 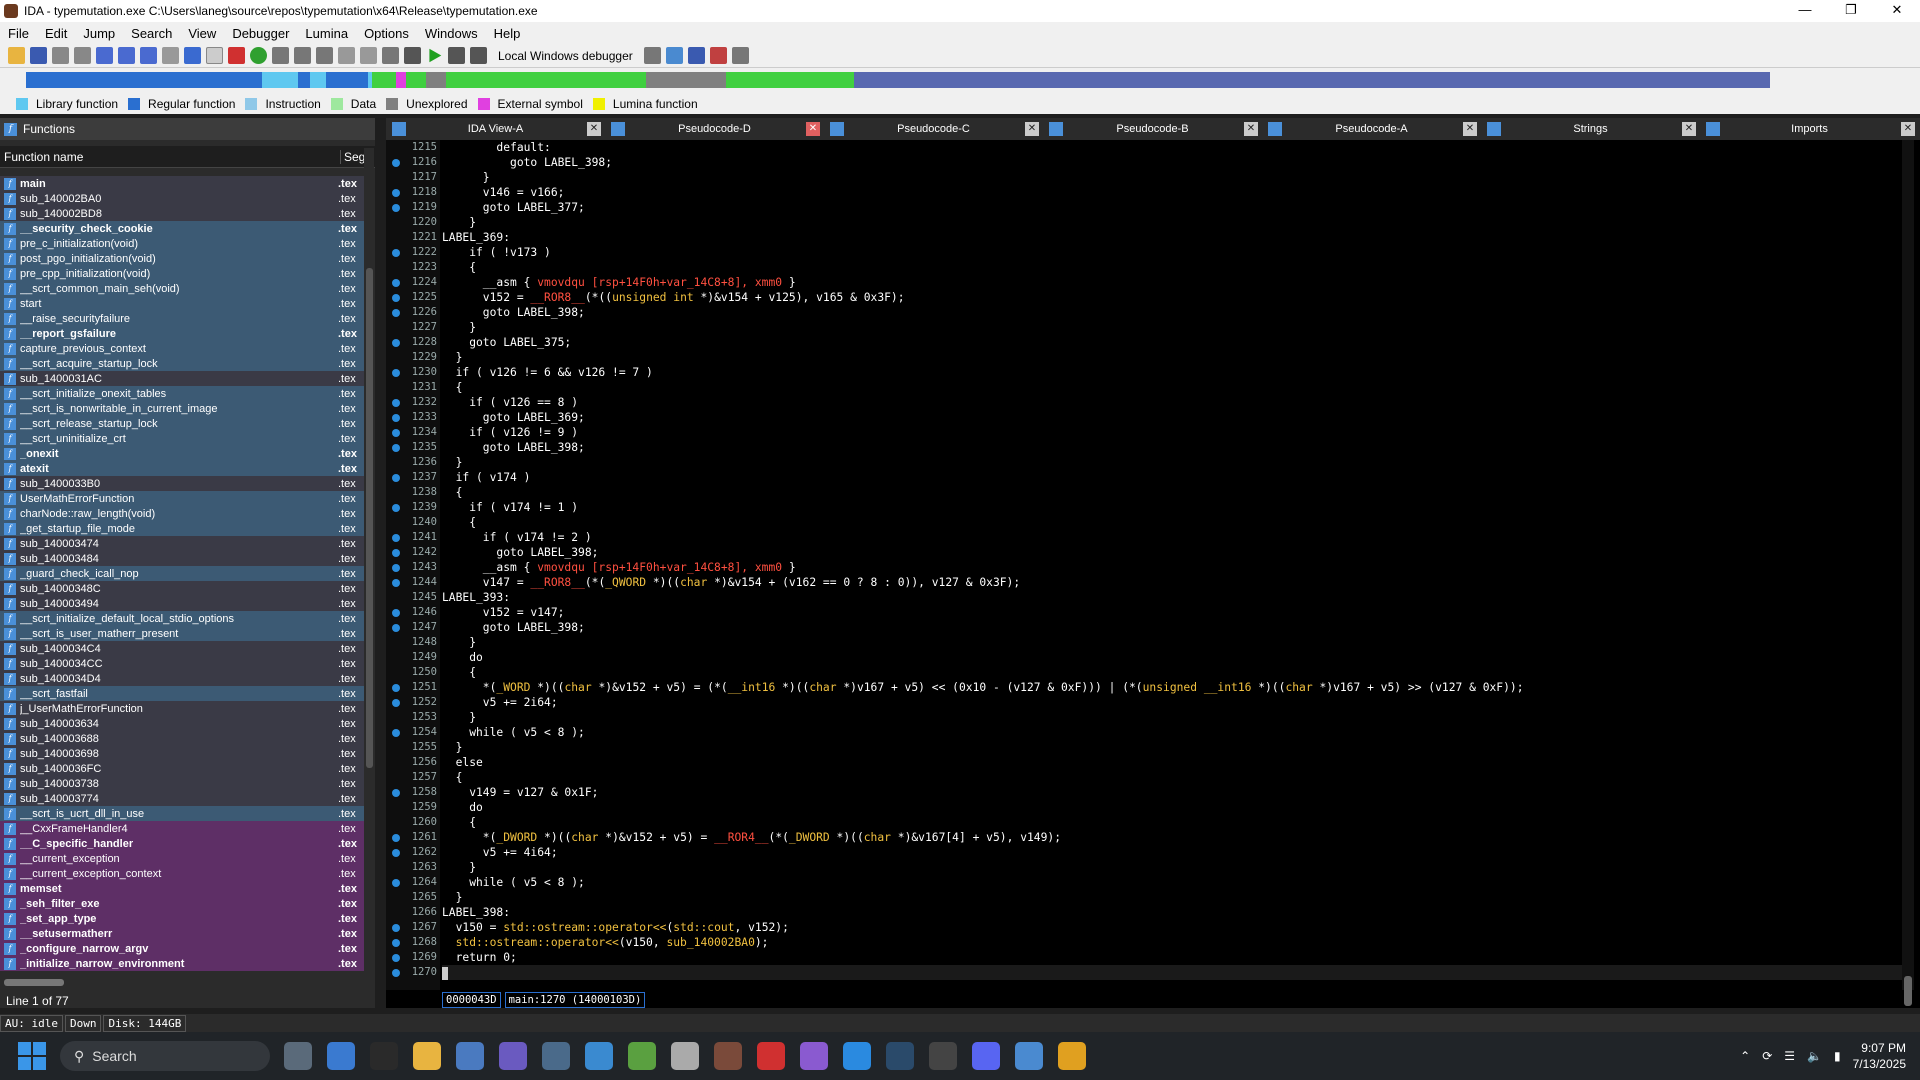 I want to click on line-number: 1246, so click(x=413, y=612).